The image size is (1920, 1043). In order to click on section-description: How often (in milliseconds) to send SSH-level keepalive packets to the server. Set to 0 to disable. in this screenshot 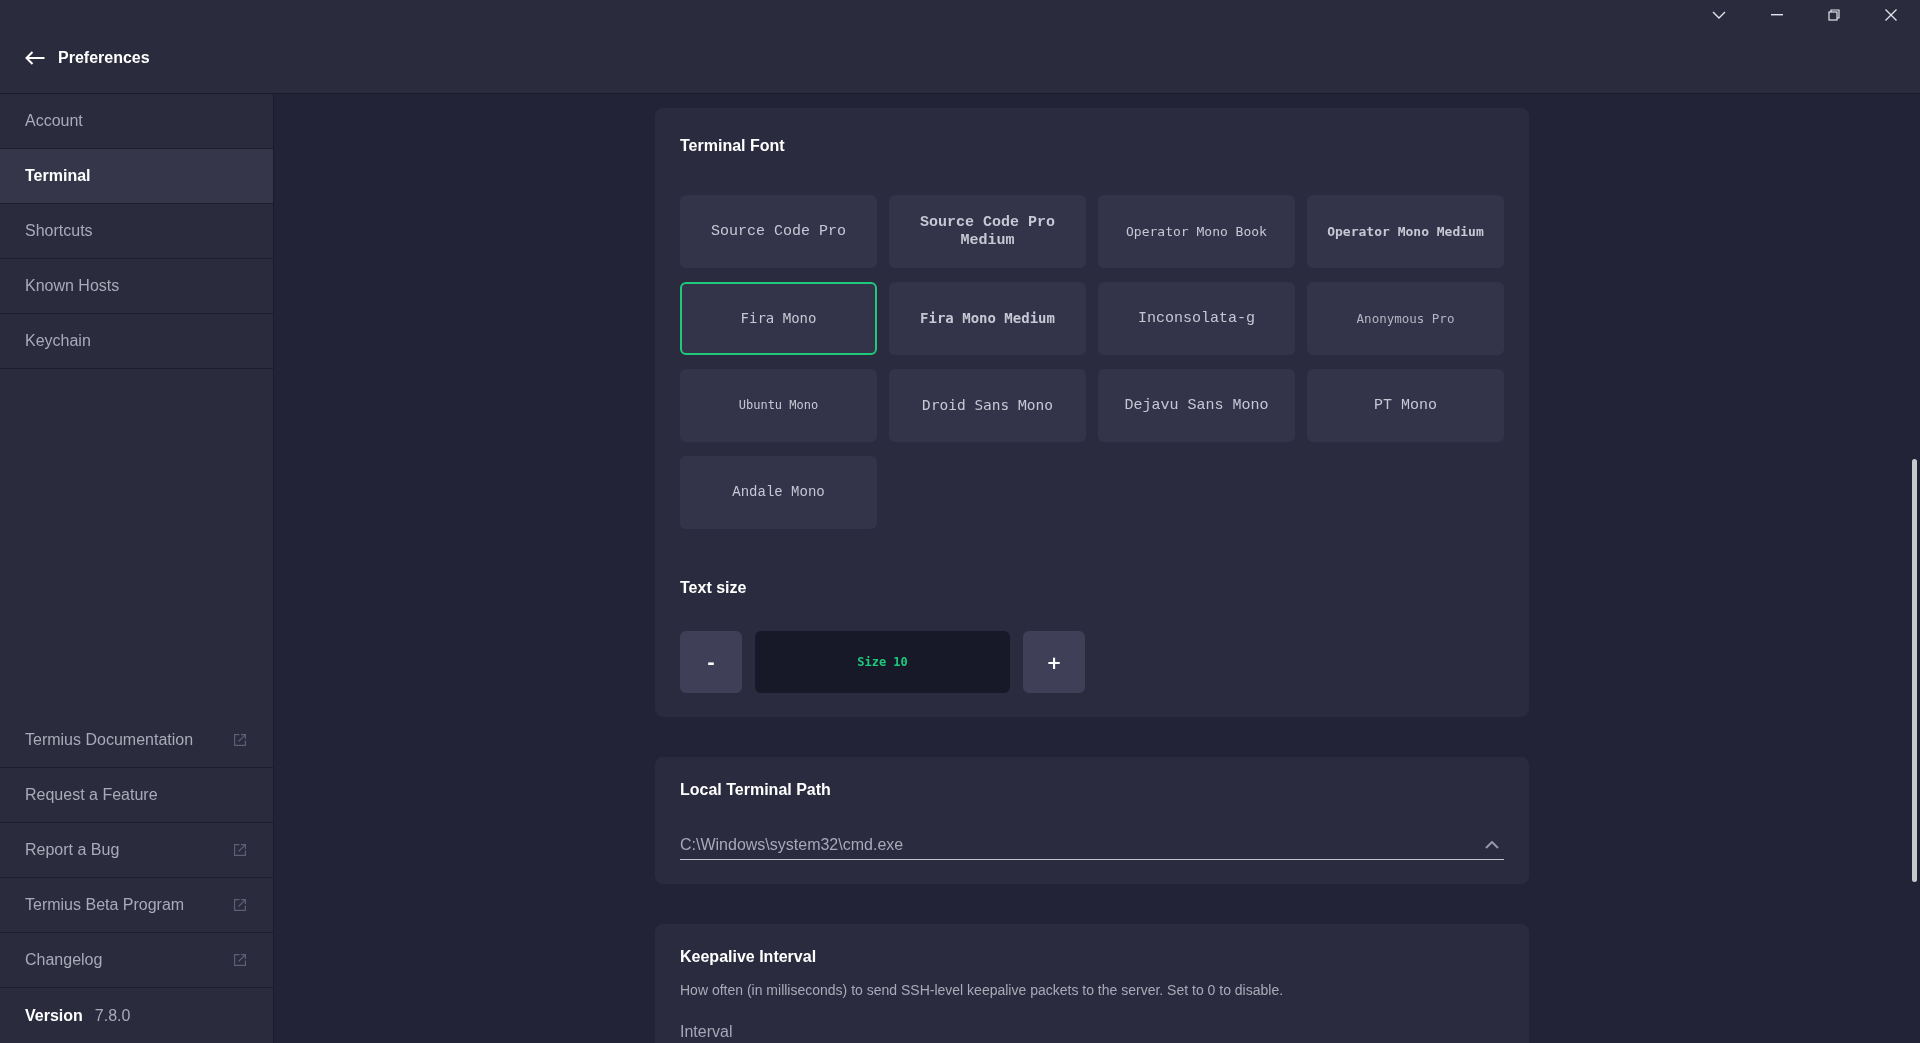, I will do `click(982, 990)`.